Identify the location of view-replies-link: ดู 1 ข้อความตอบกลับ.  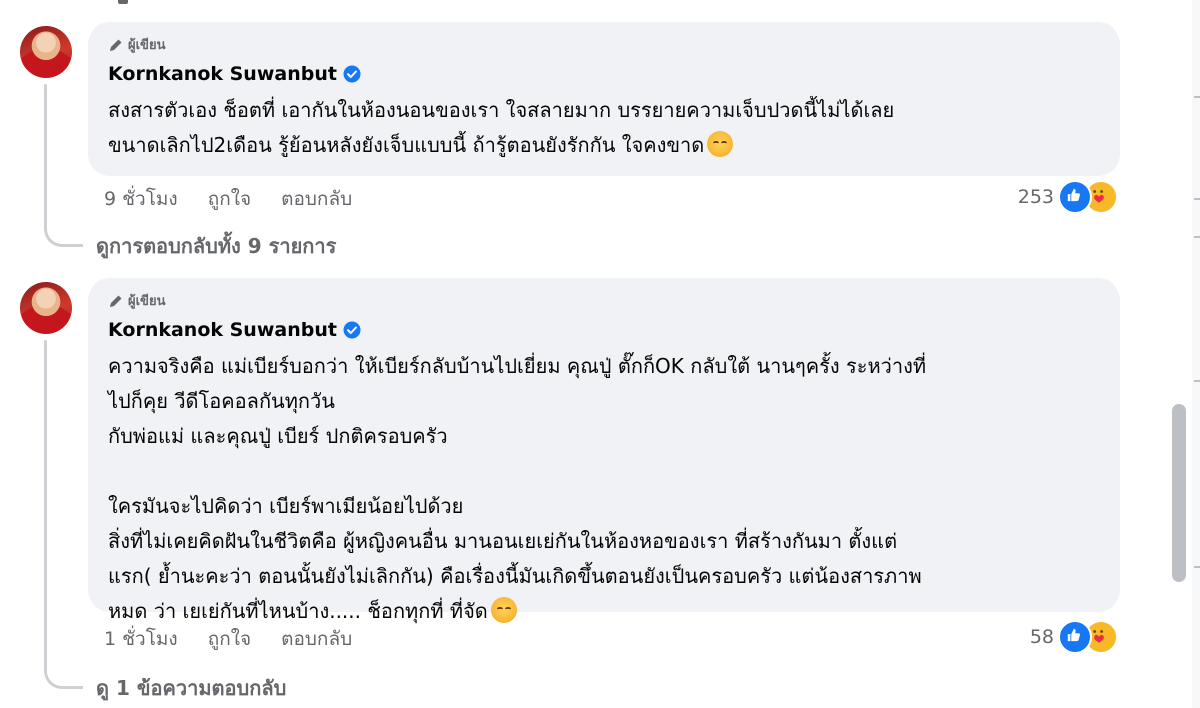
(191, 688).